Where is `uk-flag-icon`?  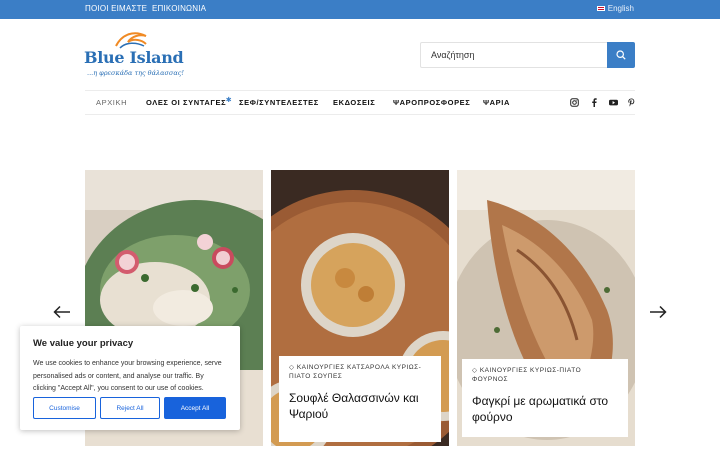
uk-flag-icon is located at coordinates (600, 8).